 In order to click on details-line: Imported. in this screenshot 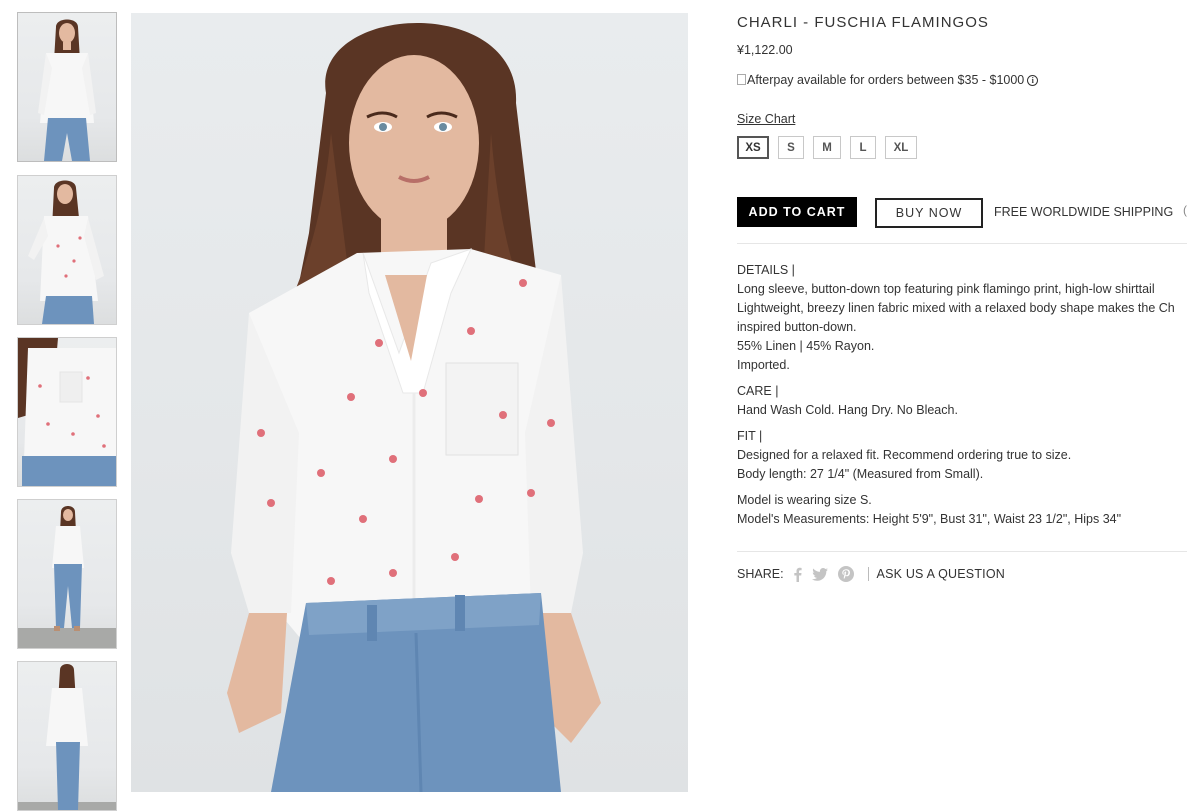, I will do `click(763, 365)`.